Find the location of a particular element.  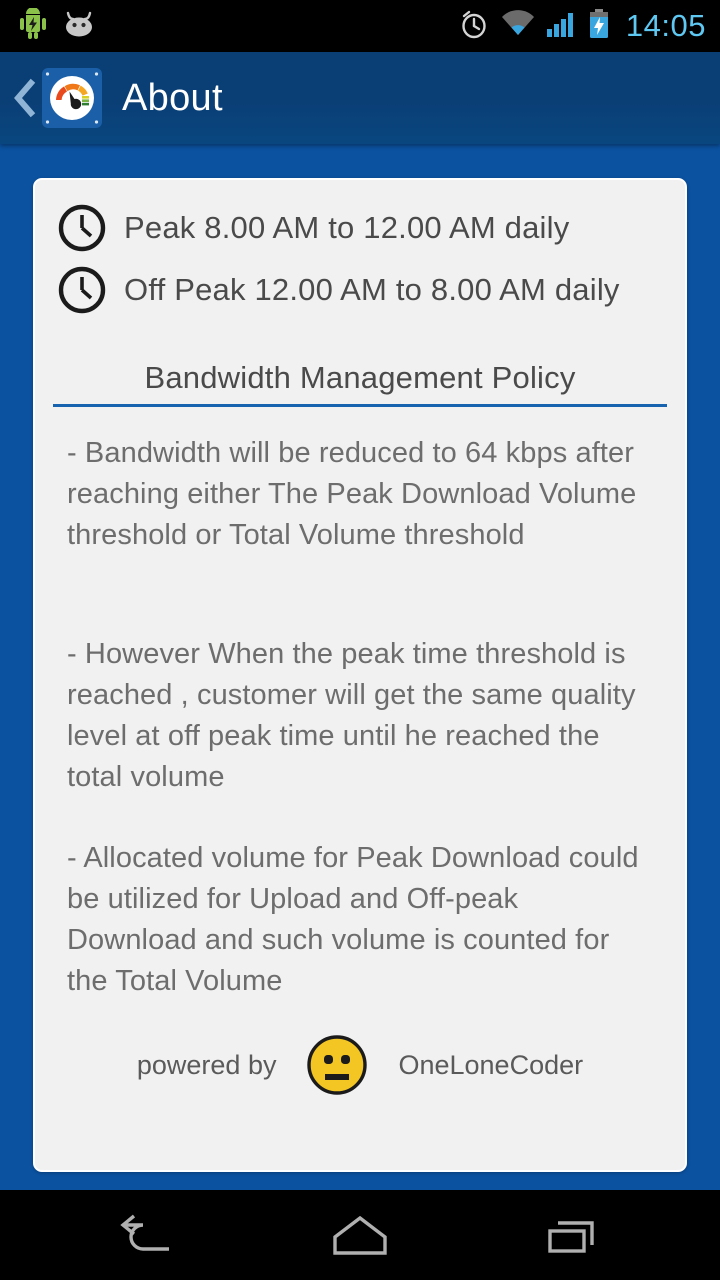

system-navigation-bar is located at coordinates (360, 1235).